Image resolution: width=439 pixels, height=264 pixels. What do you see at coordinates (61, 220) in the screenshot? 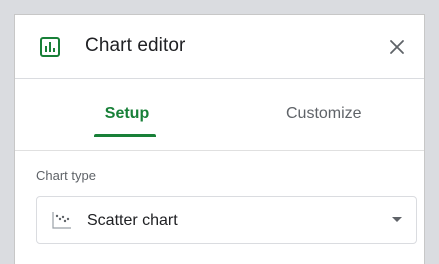
I see `scatter-chart-icon` at bounding box center [61, 220].